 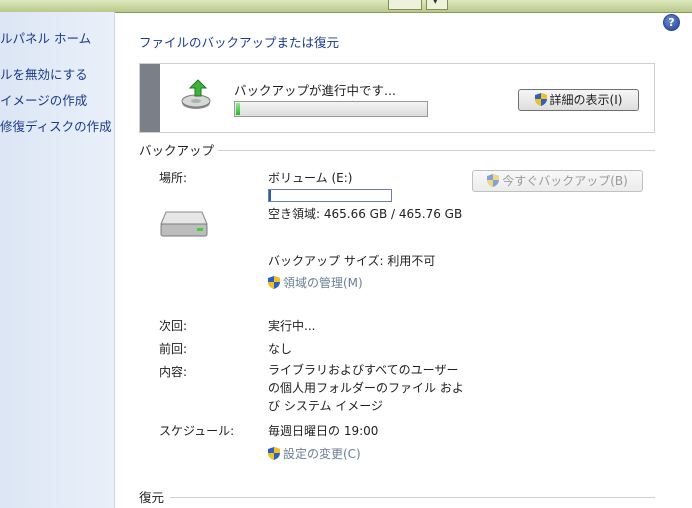 I want to click on help-button: ?, so click(x=671, y=22).